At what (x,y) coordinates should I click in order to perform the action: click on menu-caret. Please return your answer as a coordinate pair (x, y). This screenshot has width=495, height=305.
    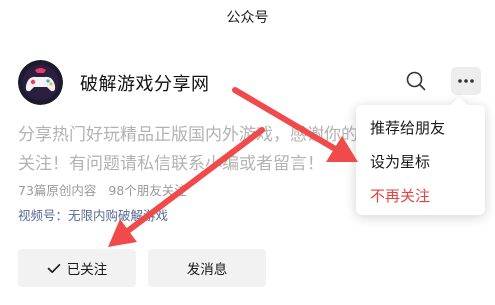
    Looking at the image, I should click on (459, 105).